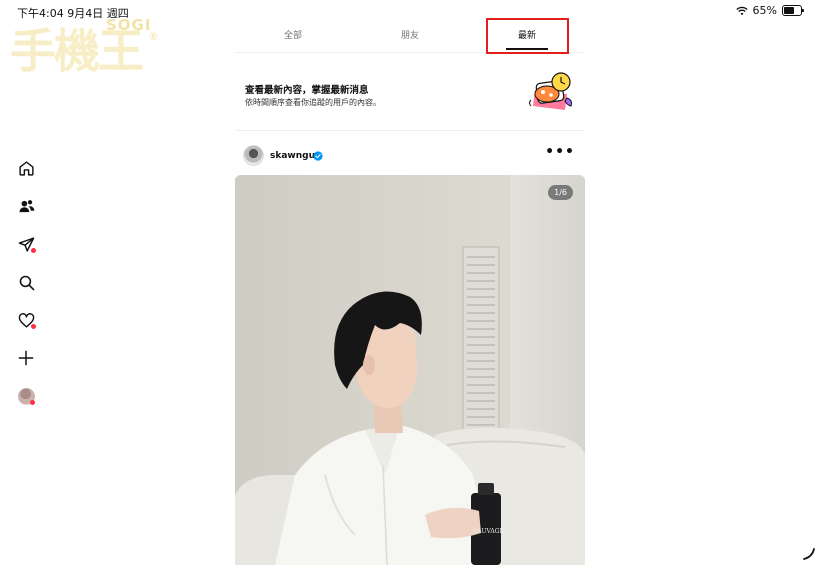 The image size is (820, 565). I want to click on scroll-corner-indicator, so click(809, 554).